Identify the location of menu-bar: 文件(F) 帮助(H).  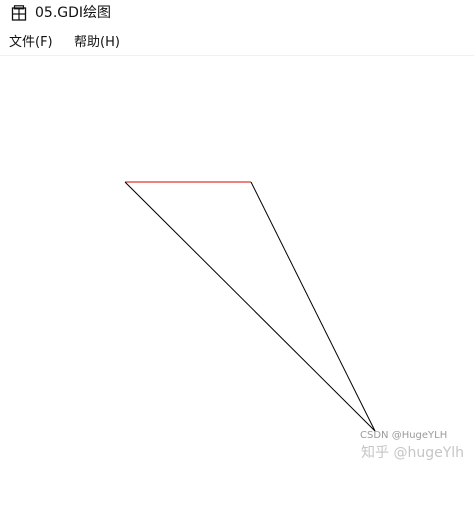
(237, 43).